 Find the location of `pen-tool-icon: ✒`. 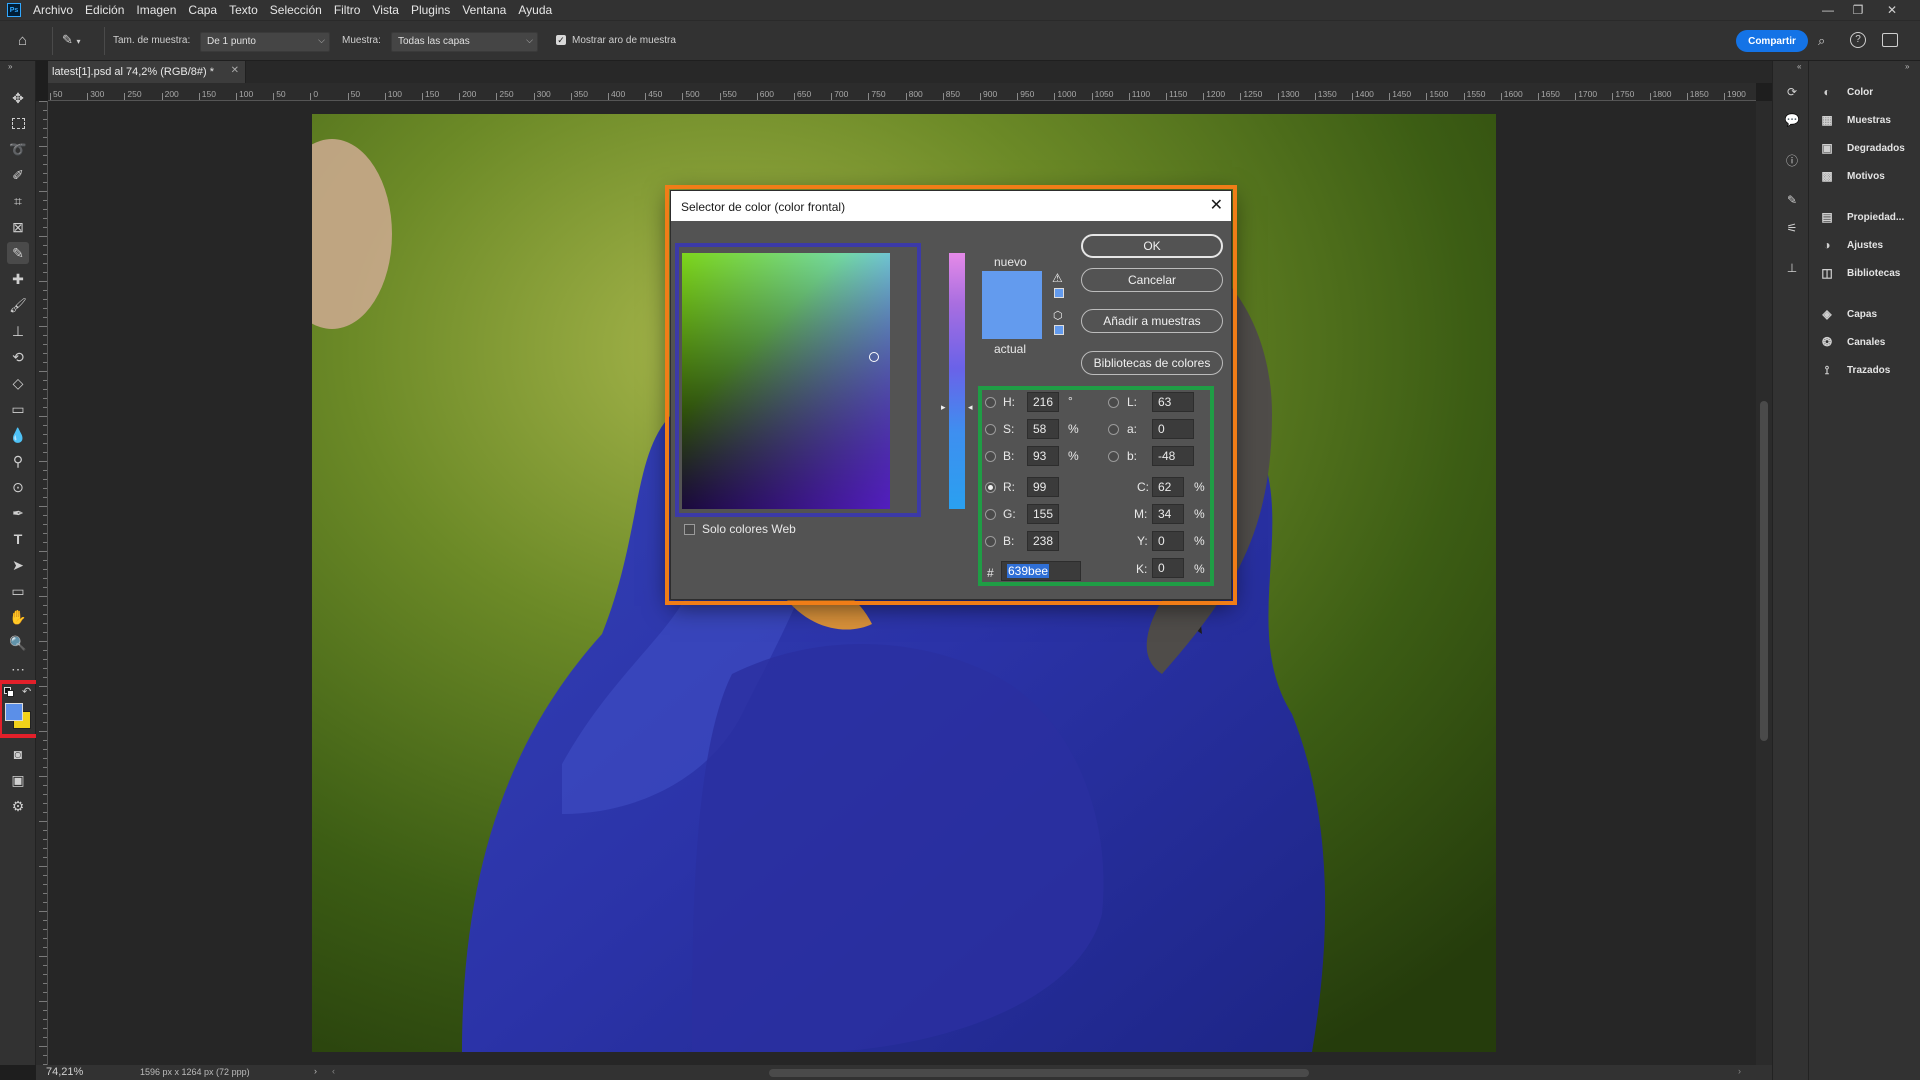

pen-tool-icon: ✒ is located at coordinates (18, 513).